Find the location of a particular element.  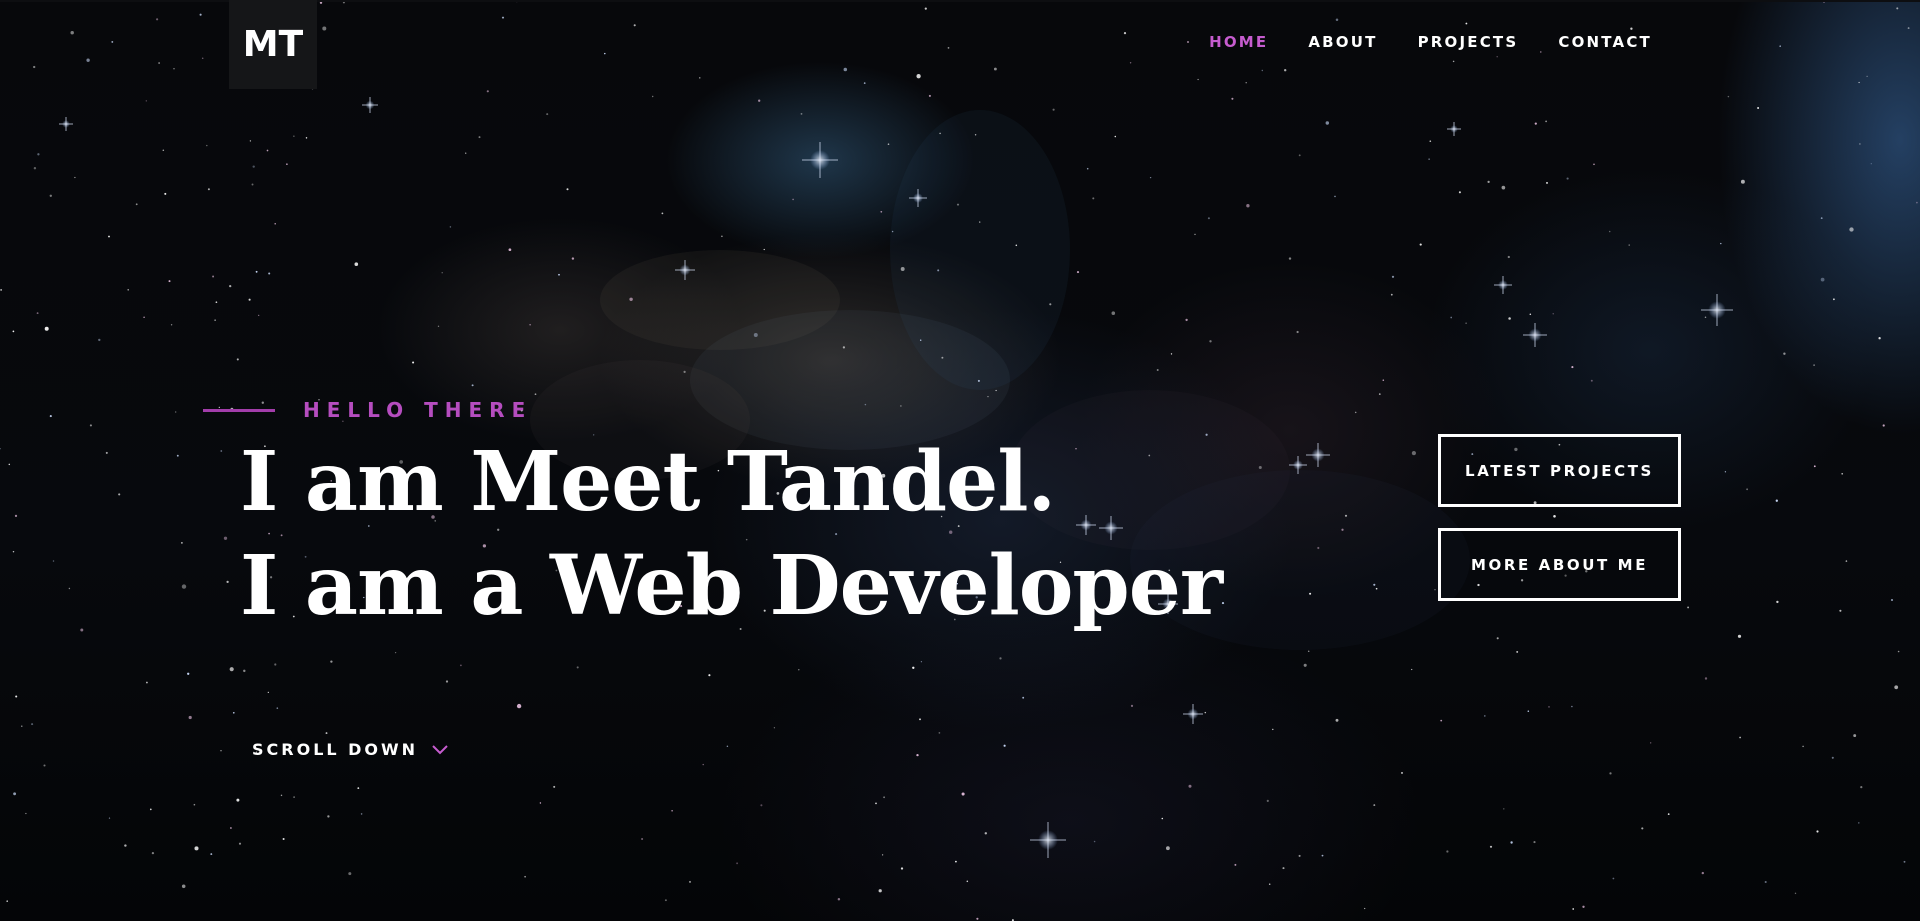

scroll-down-label: SCROLL DOWN is located at coordinates (335, 749).